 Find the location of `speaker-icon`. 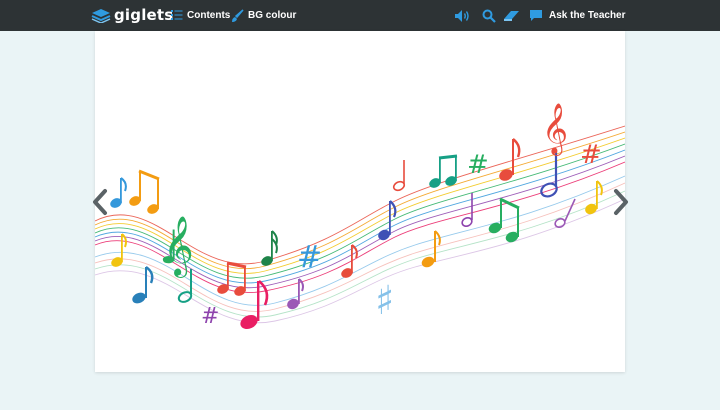

speaker-icon is located at coordinates (461, 15).